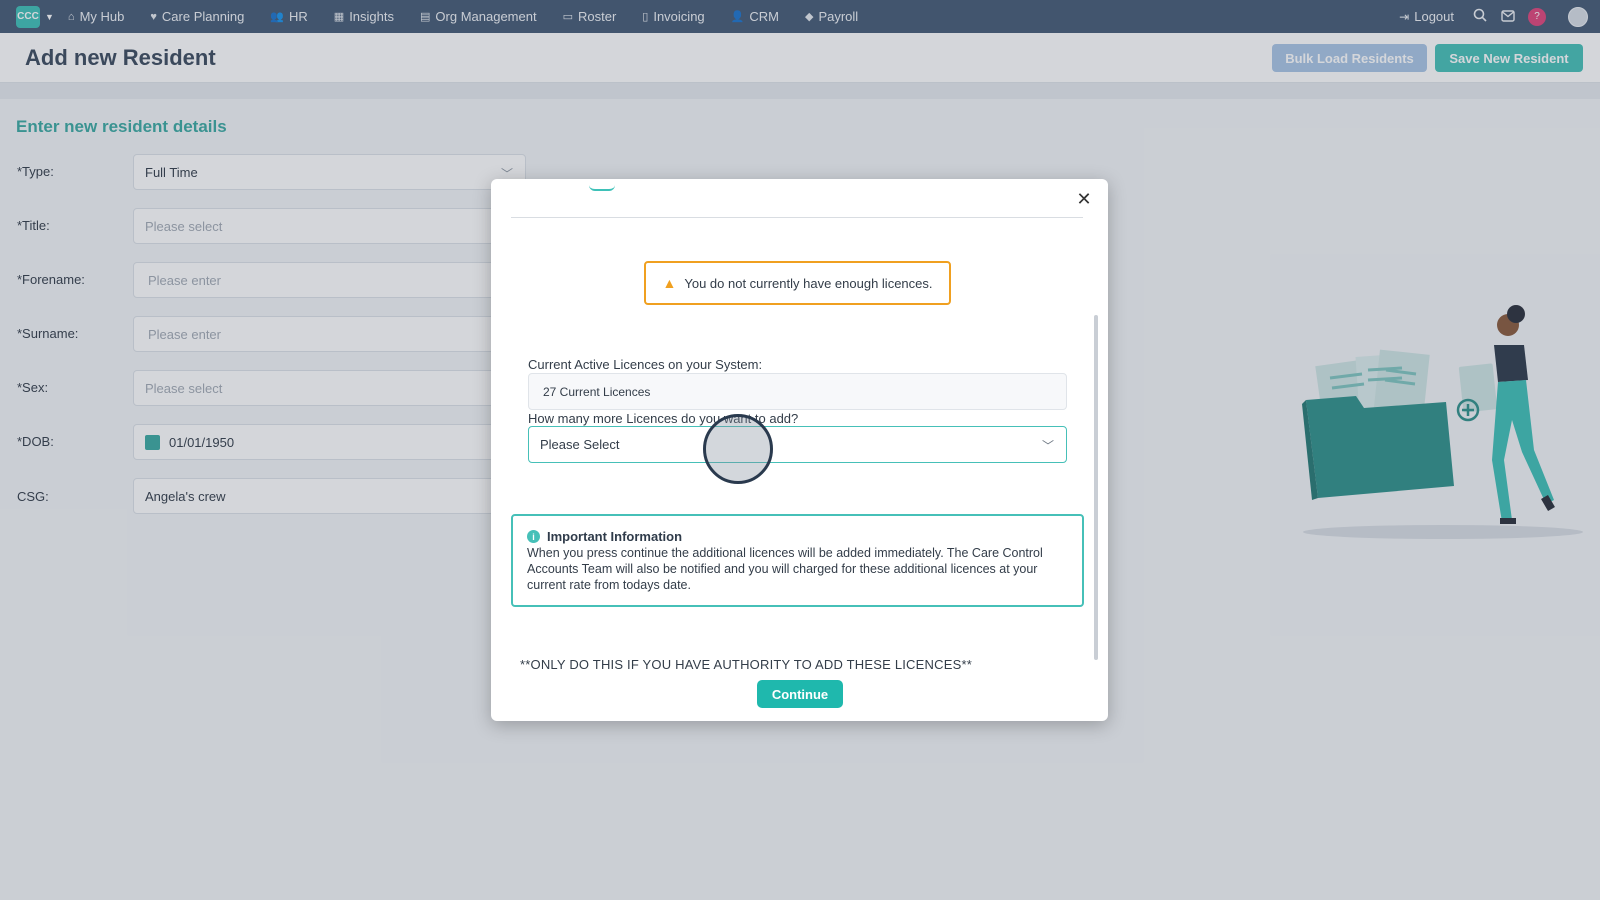 This screenshot has width=1600, height=900. What do you see at coordinates (800, 694) in the screenshot?
I see `continue-button: Continue` at bounding box center [800, 694].